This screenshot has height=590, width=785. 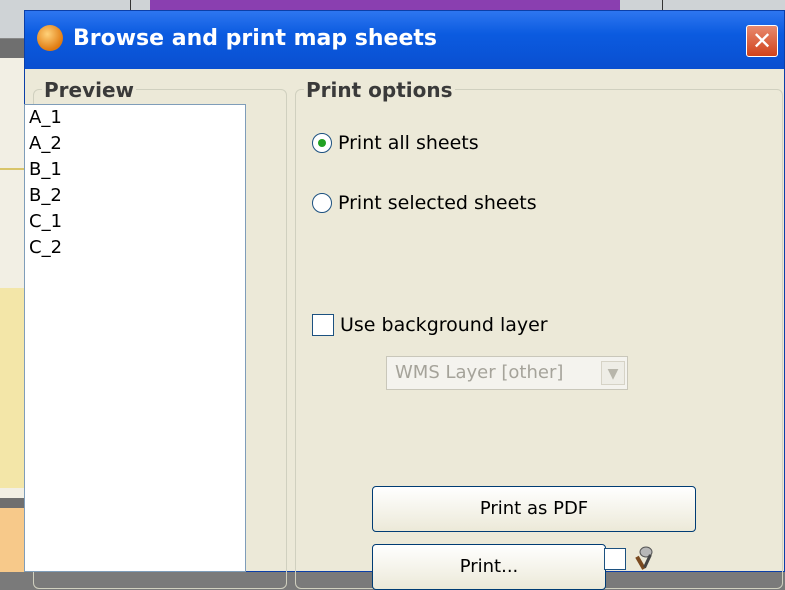 What do you see at coordinates (135, 170) in the screenshot?
I see `list-item: B_1` at bounding box center [135, 170].